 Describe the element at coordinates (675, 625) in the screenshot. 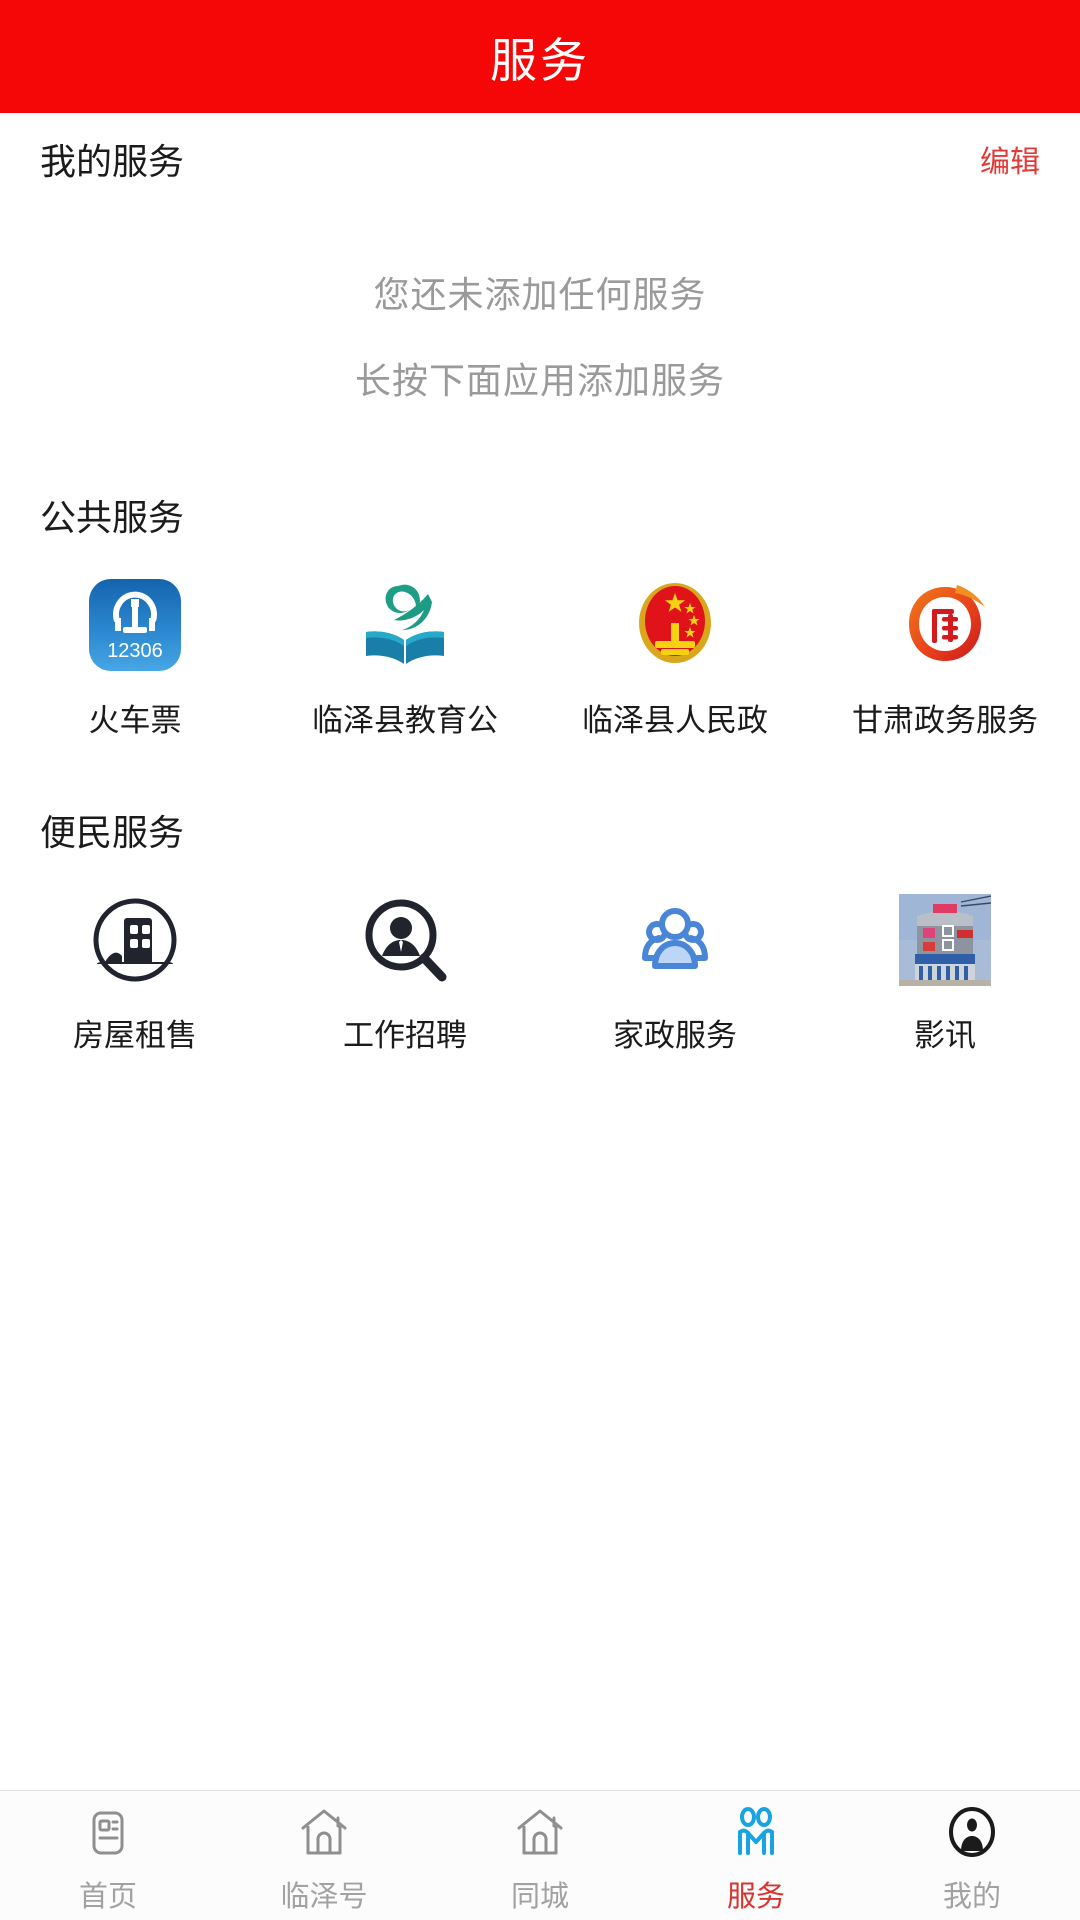

I see `national-emblem-icon` at that location.